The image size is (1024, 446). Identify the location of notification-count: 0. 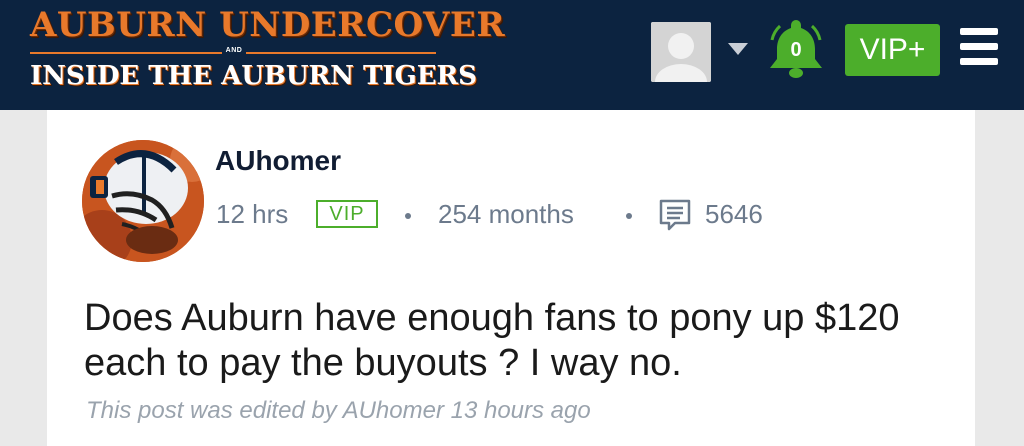
(796, 50).